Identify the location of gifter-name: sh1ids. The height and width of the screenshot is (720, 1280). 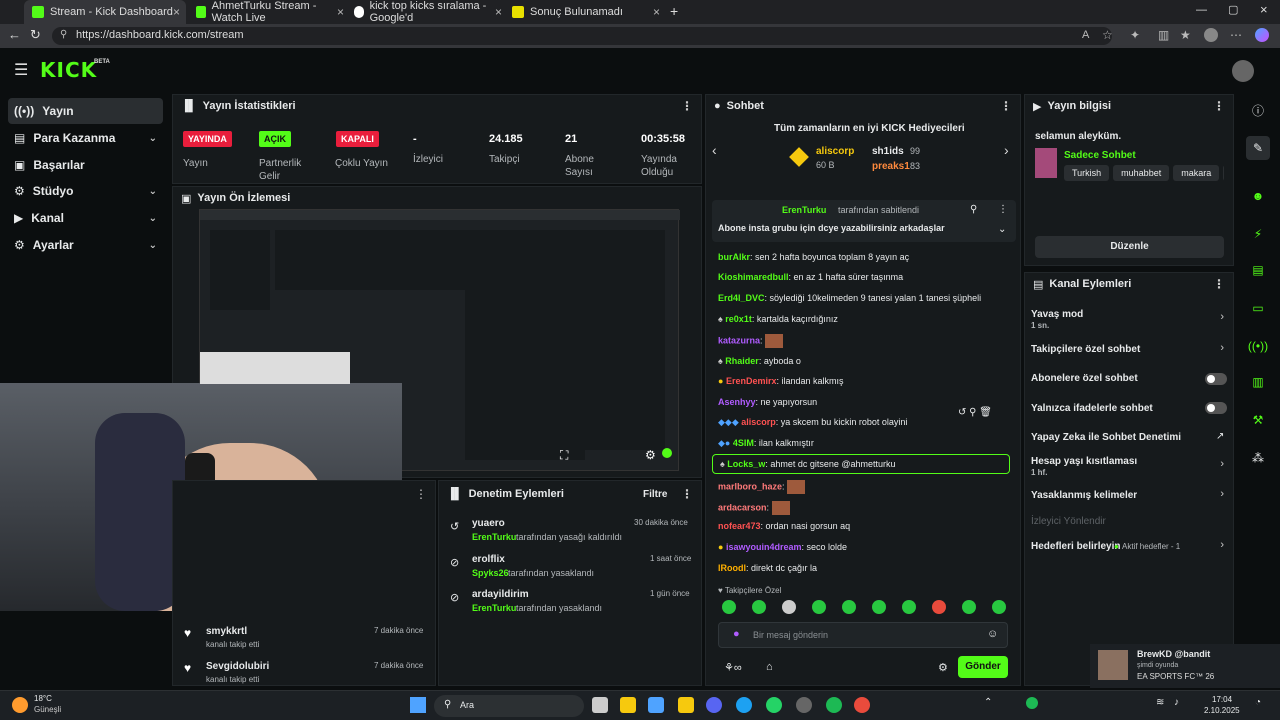
(888, 151).